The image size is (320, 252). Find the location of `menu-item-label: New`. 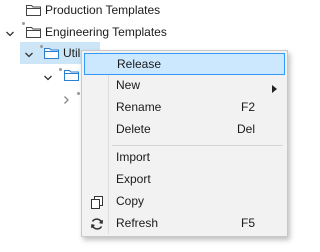

menu-item-label: New is located at coordinates (128, 85).